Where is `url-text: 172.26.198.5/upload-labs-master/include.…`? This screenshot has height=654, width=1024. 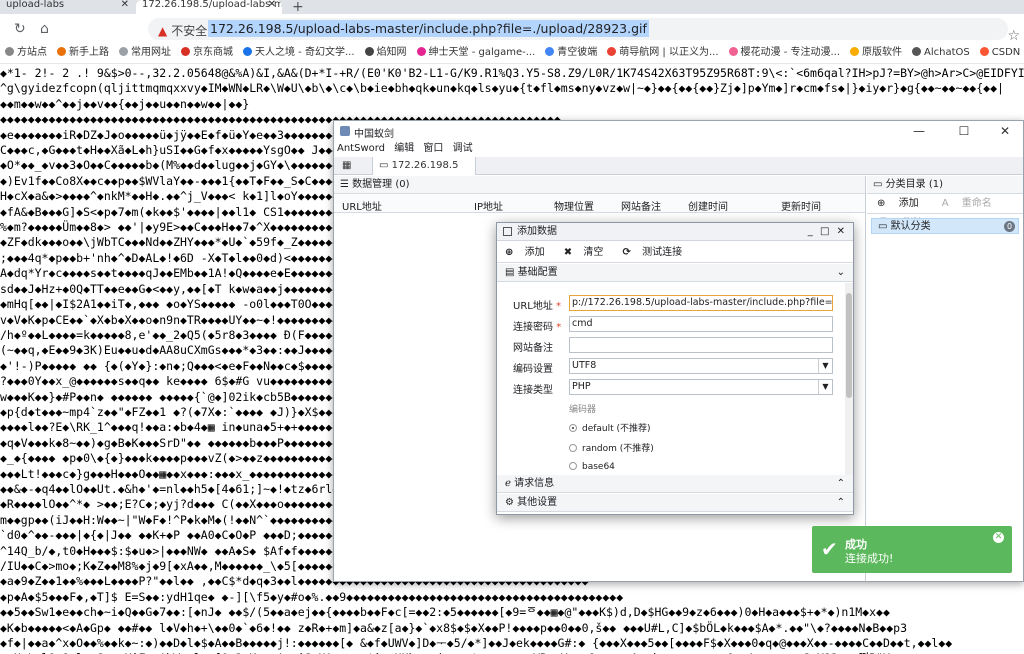 url-text: 172.26.198.5/upload-labs-master/include.… is located at coordinates (428, 28).